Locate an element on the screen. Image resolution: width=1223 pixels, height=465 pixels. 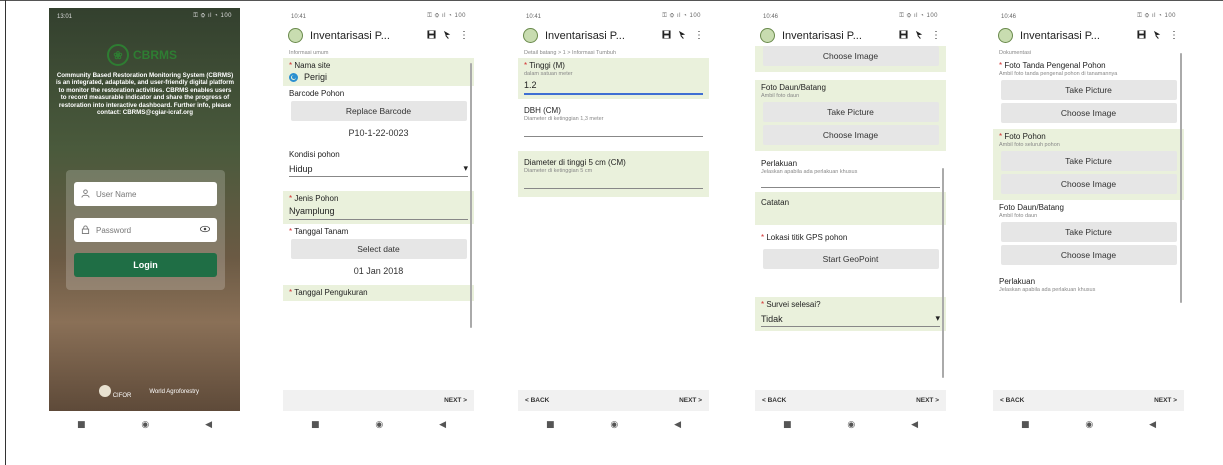
top-border is located at coordinates (611, 0).